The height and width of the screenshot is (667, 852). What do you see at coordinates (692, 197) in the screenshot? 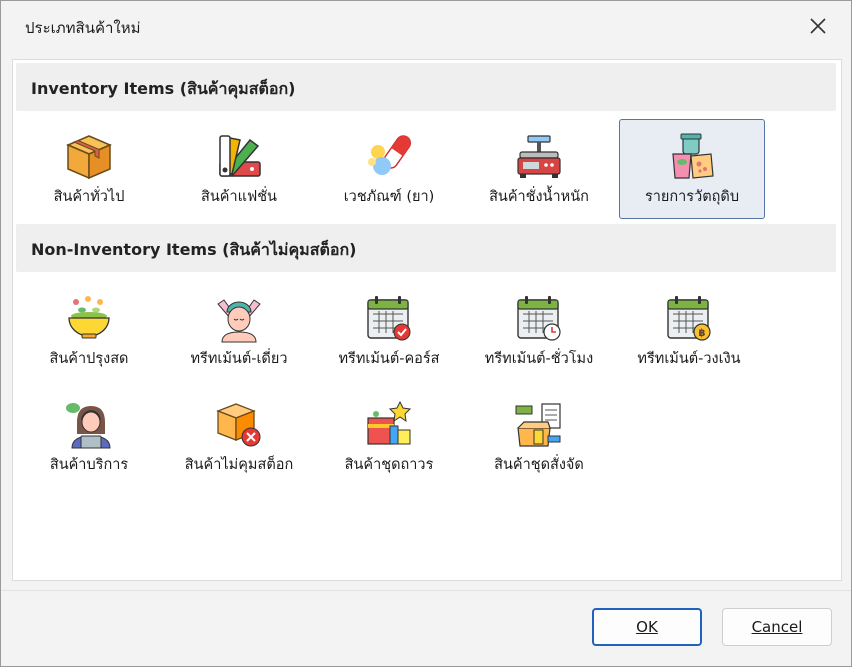
I see `tile-label: รายการวัตถุดิบ` at bounding box center [692, 197].